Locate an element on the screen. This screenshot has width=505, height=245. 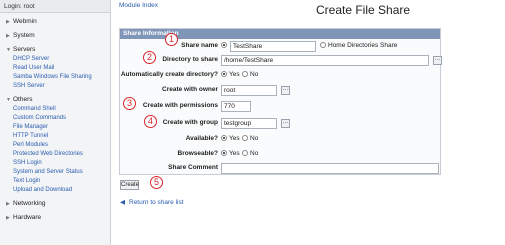
annotation-marker-5: 5 is located at coordinates (156, 182).